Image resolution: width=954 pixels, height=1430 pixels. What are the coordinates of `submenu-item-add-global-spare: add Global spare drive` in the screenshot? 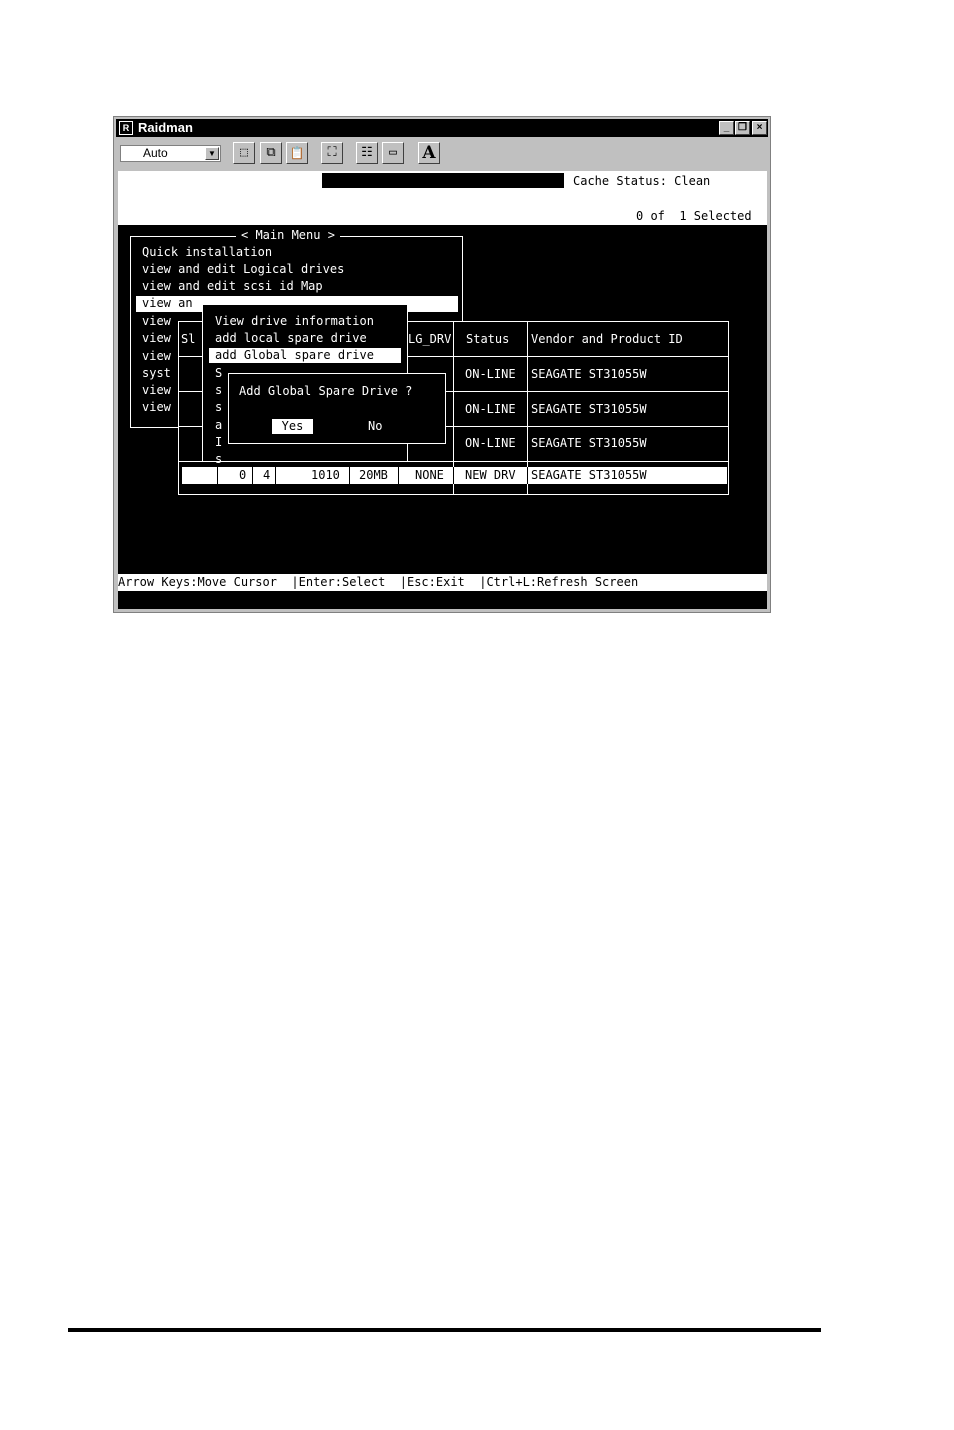 It's located at (305, 355).